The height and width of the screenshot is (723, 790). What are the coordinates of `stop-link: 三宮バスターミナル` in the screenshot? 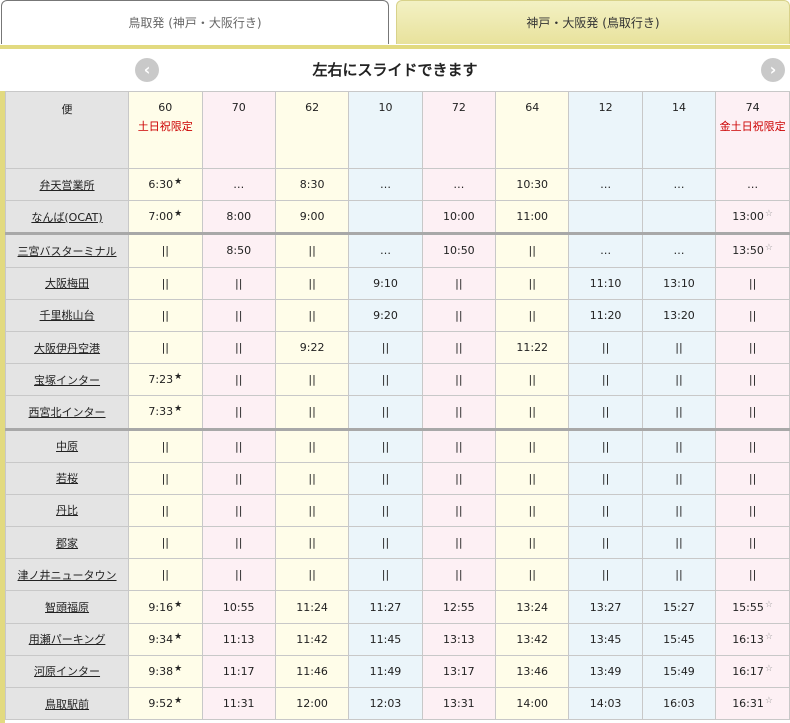 It's located at (67, 251).